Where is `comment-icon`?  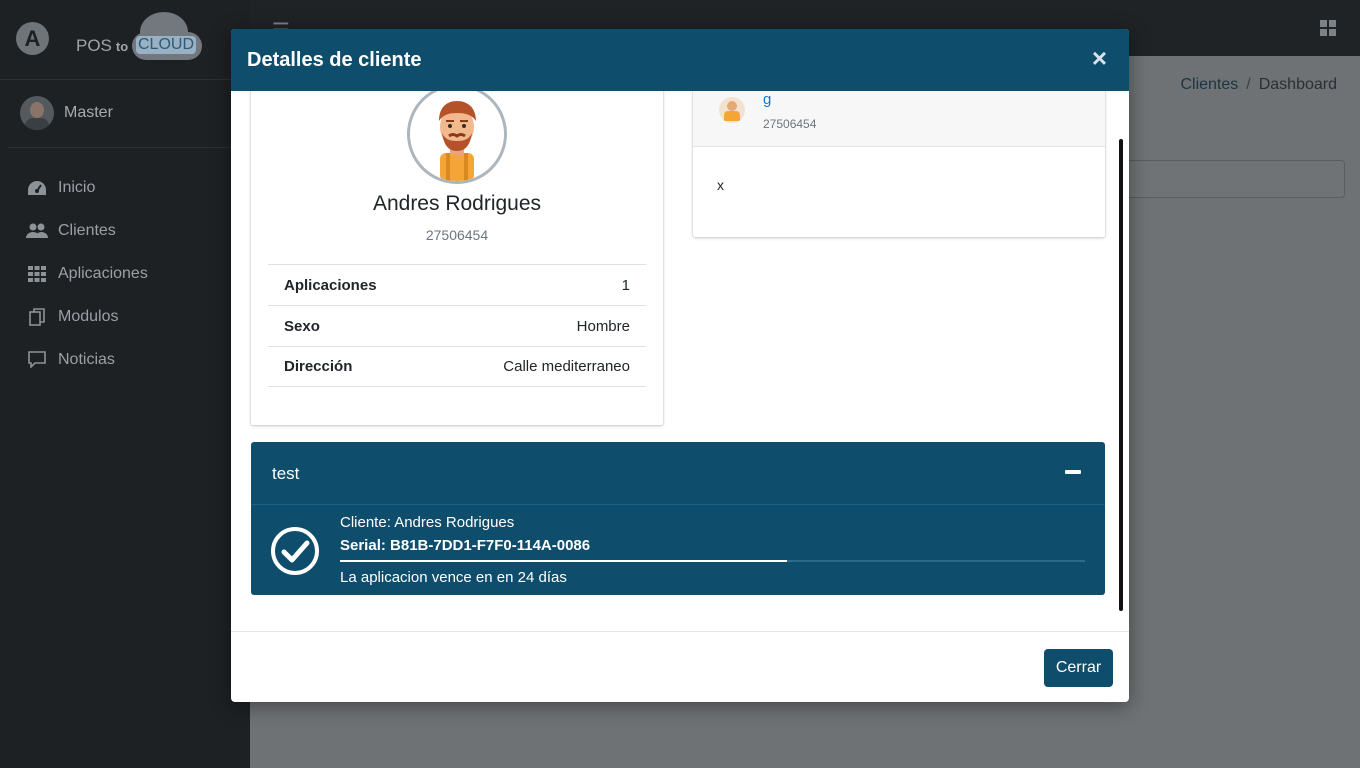
comment-icon is located at coordinates (37, 360).